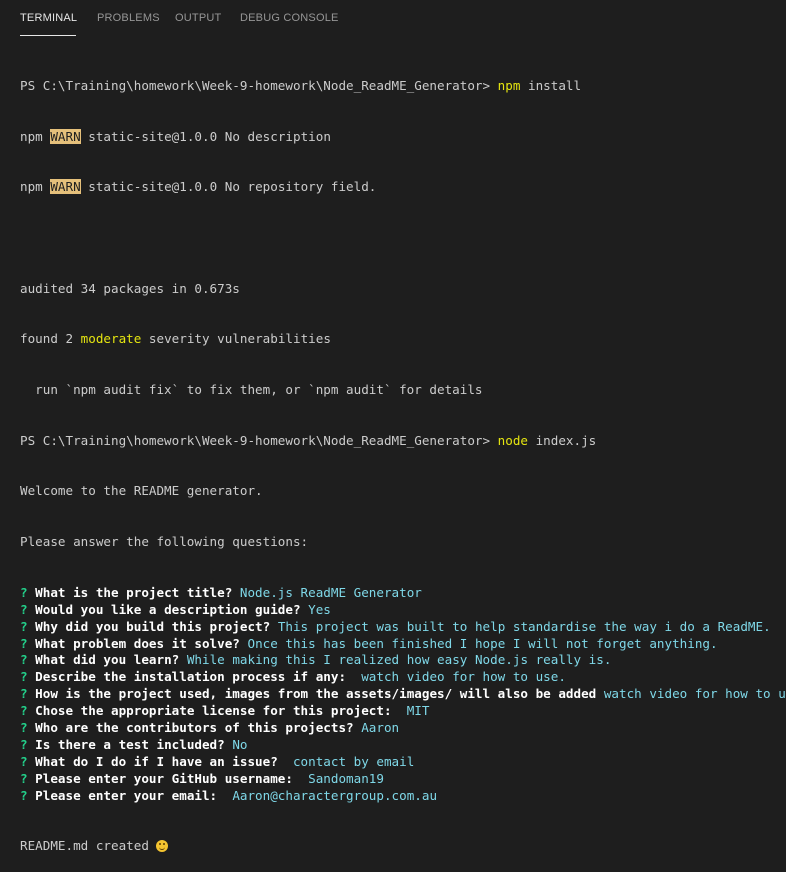 This screenshot has width=786, height=872. I want to click on answer-text: MIT, so click(418, 711).